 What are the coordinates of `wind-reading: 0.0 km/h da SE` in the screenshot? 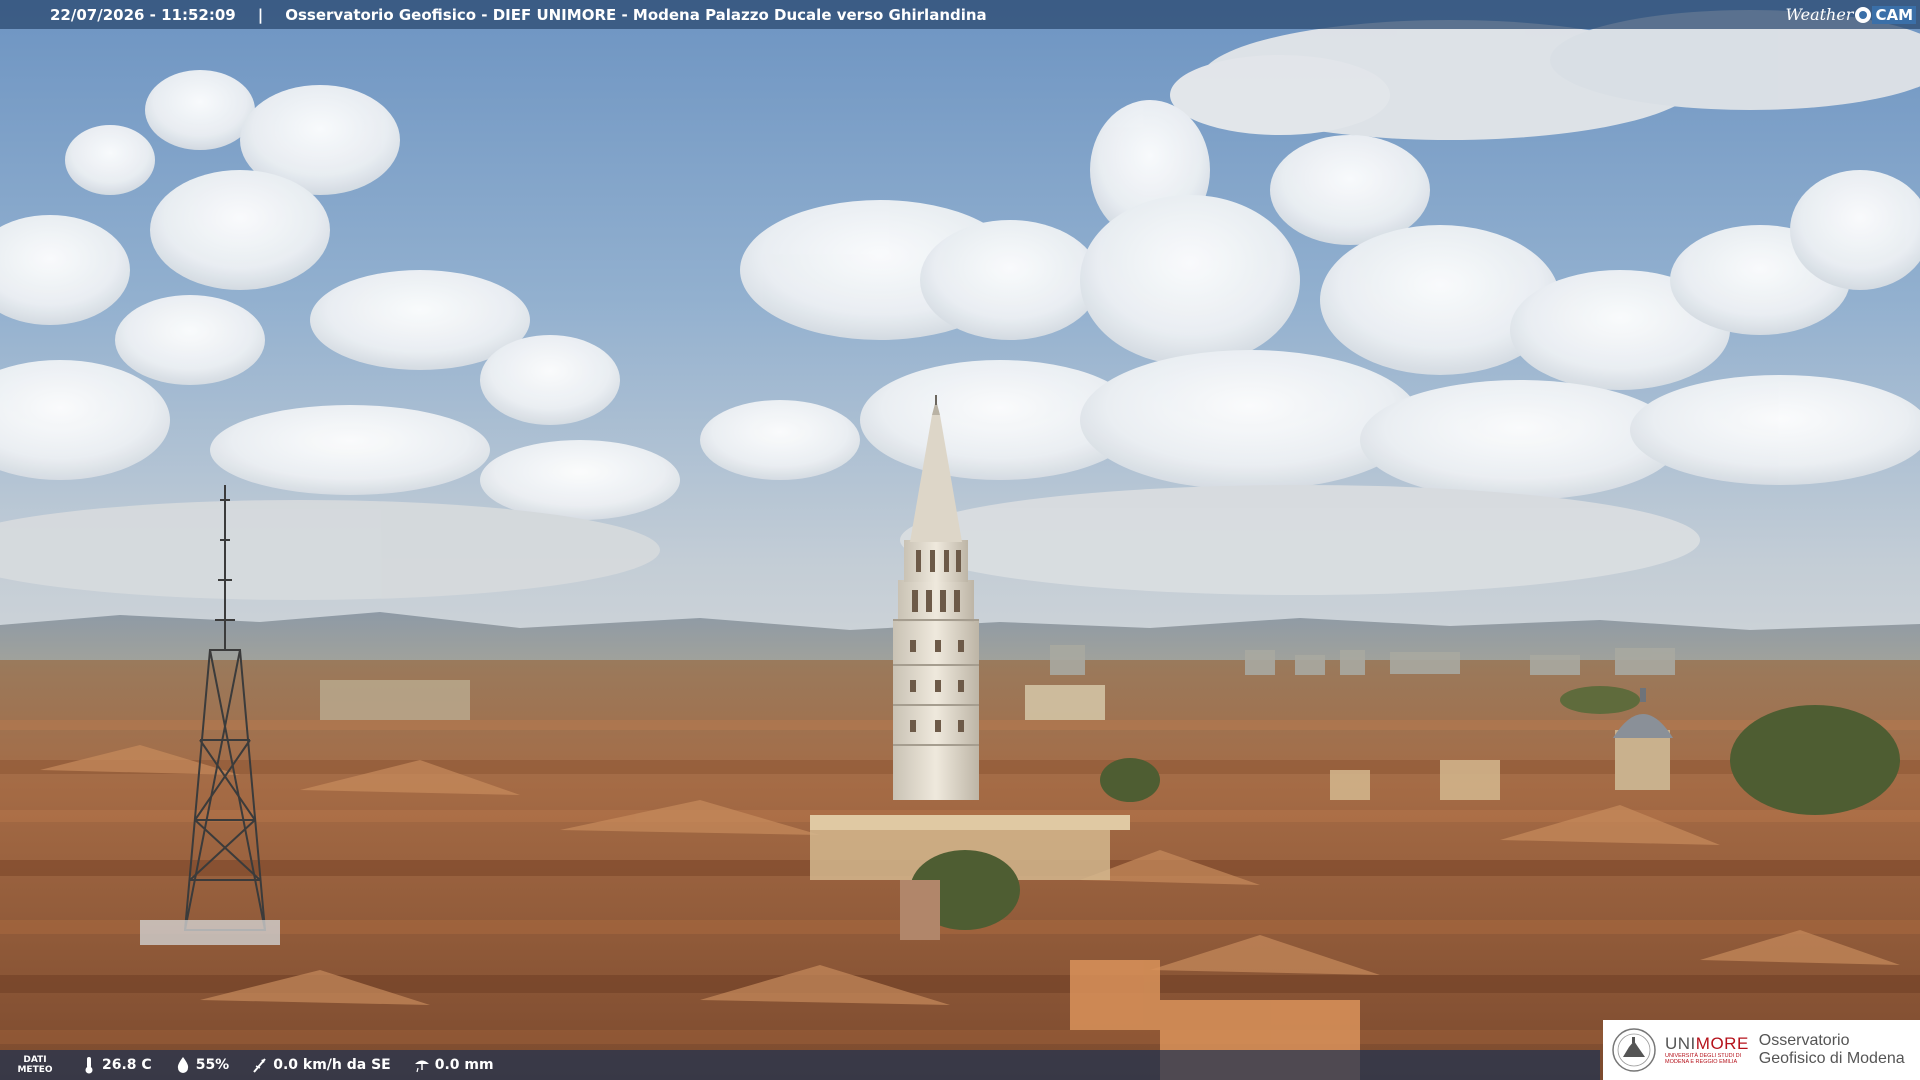 It's located at (321, 1065).